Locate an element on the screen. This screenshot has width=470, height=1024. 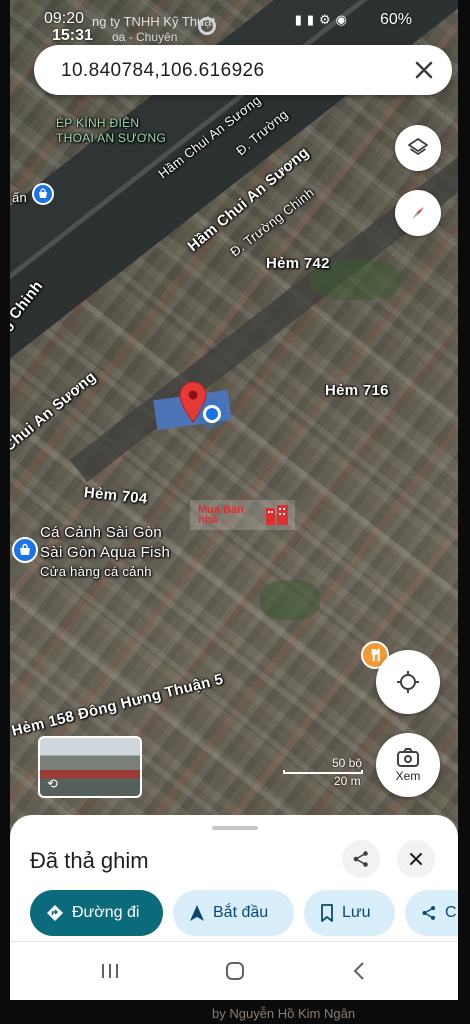
share-chip: C is located at coordinates (431, 913).